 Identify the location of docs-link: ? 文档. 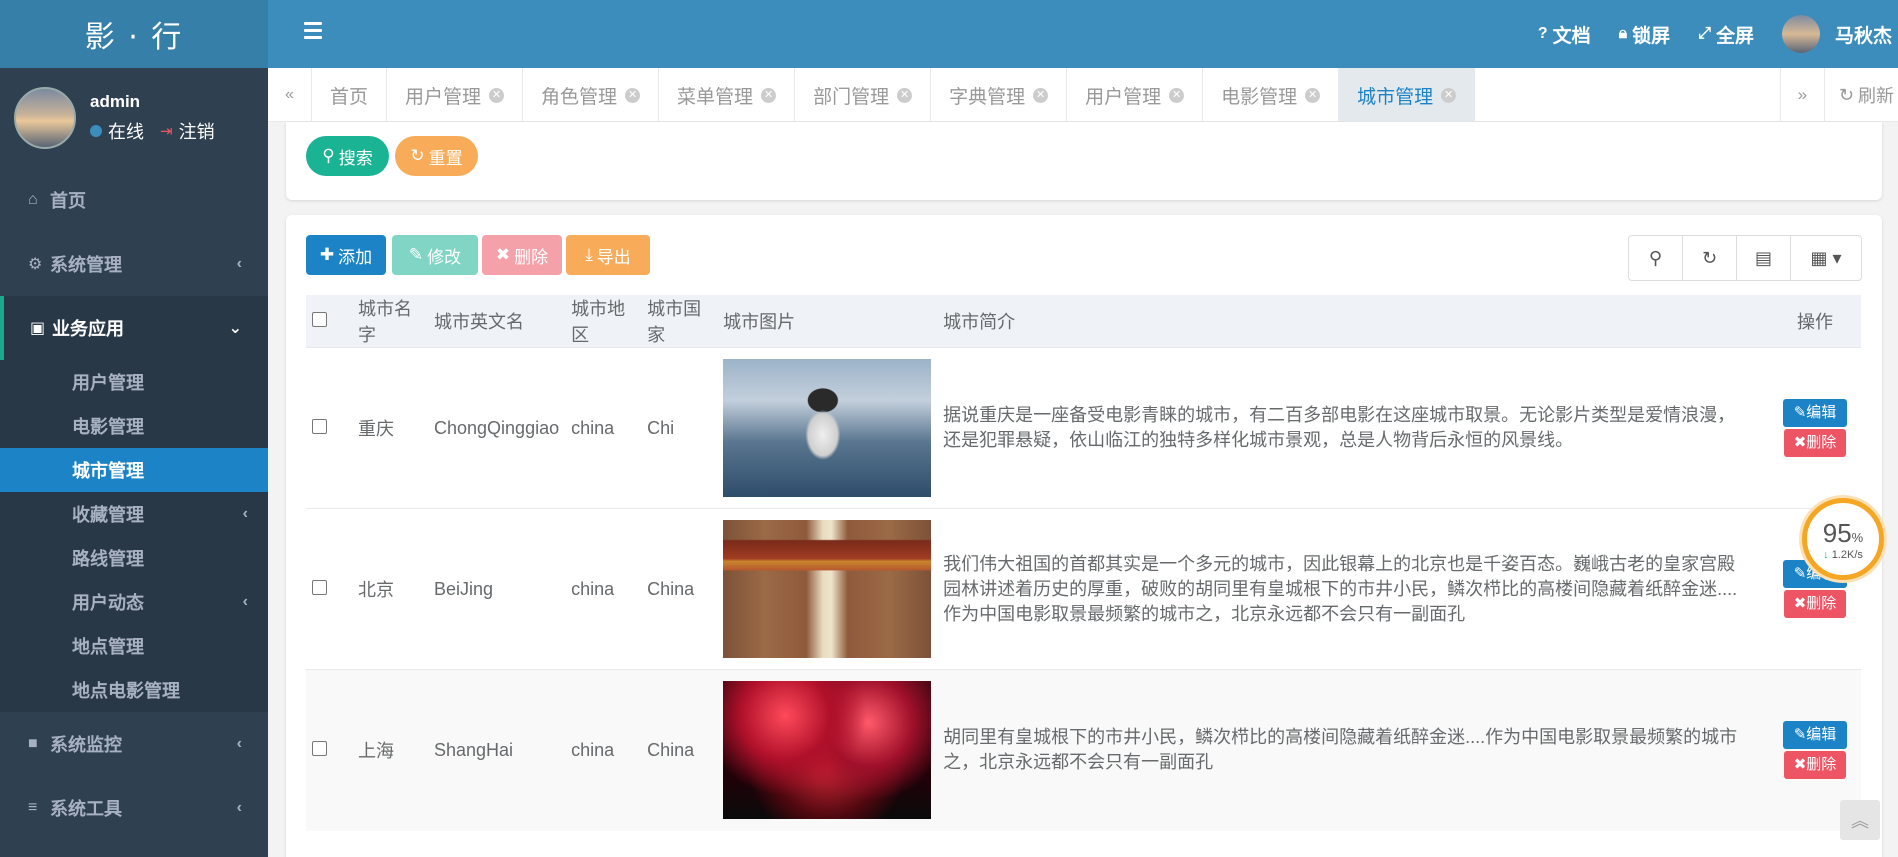
(1564, 34).